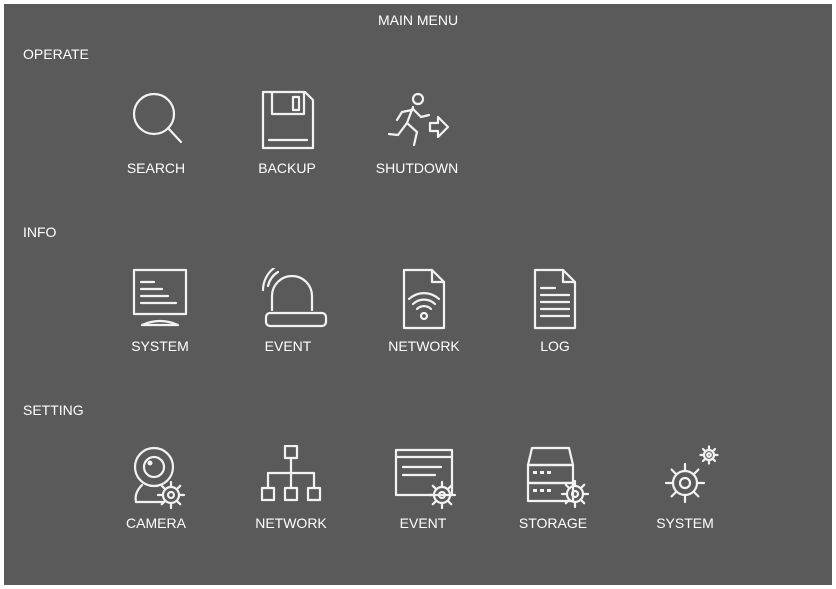 This screenshot has width=836, height=589. Describe the element at coordinates (156, 168) in the screenshot. I see `menu-item-label: SEARCH` at that location.